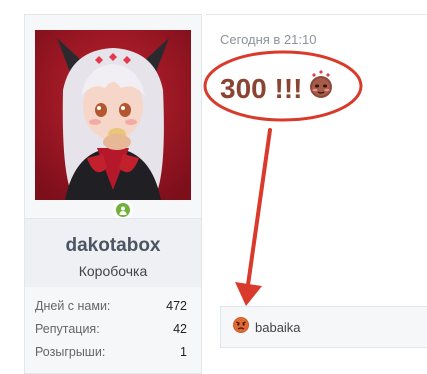  Describe the element at coordinates (321, 88) in the screenshot. I see `shy-blushing-emoji-icon` at that location.